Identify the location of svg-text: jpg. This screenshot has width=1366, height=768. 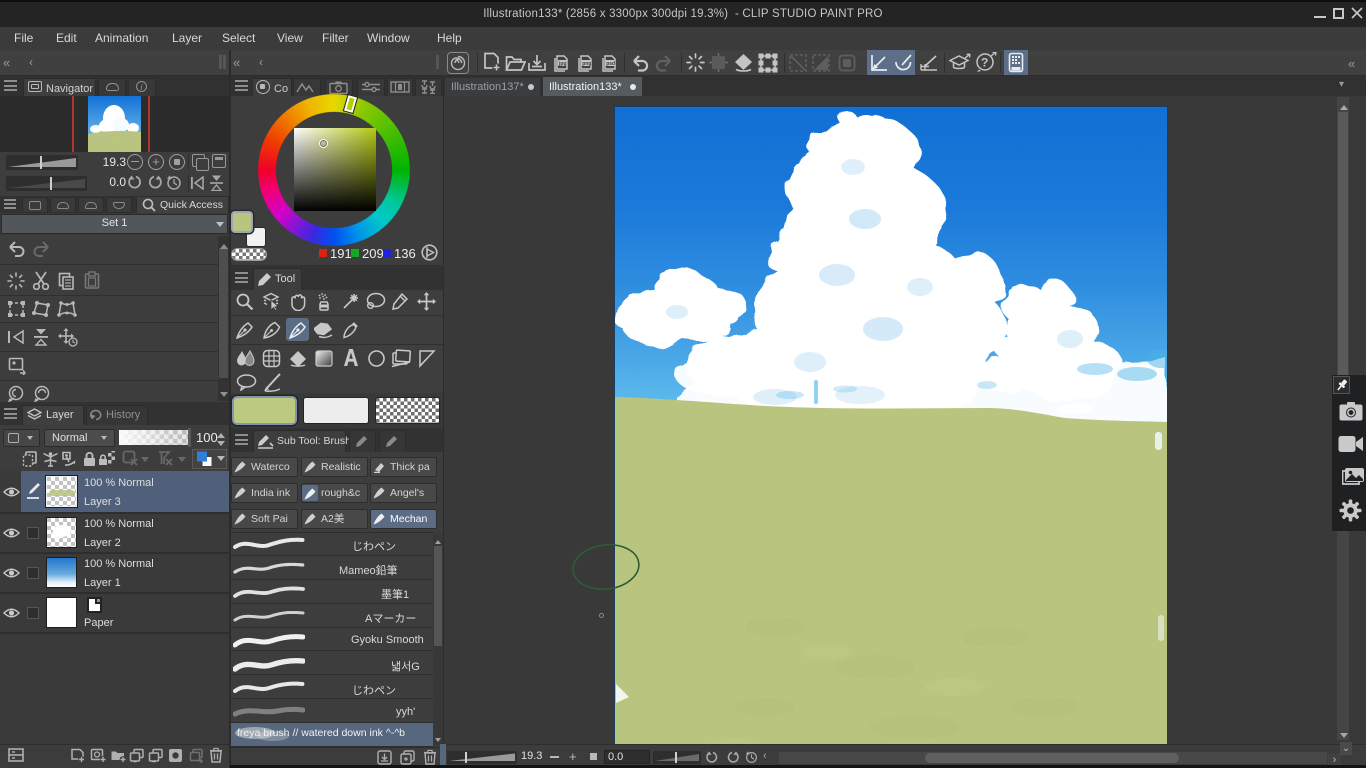
(562, 64).